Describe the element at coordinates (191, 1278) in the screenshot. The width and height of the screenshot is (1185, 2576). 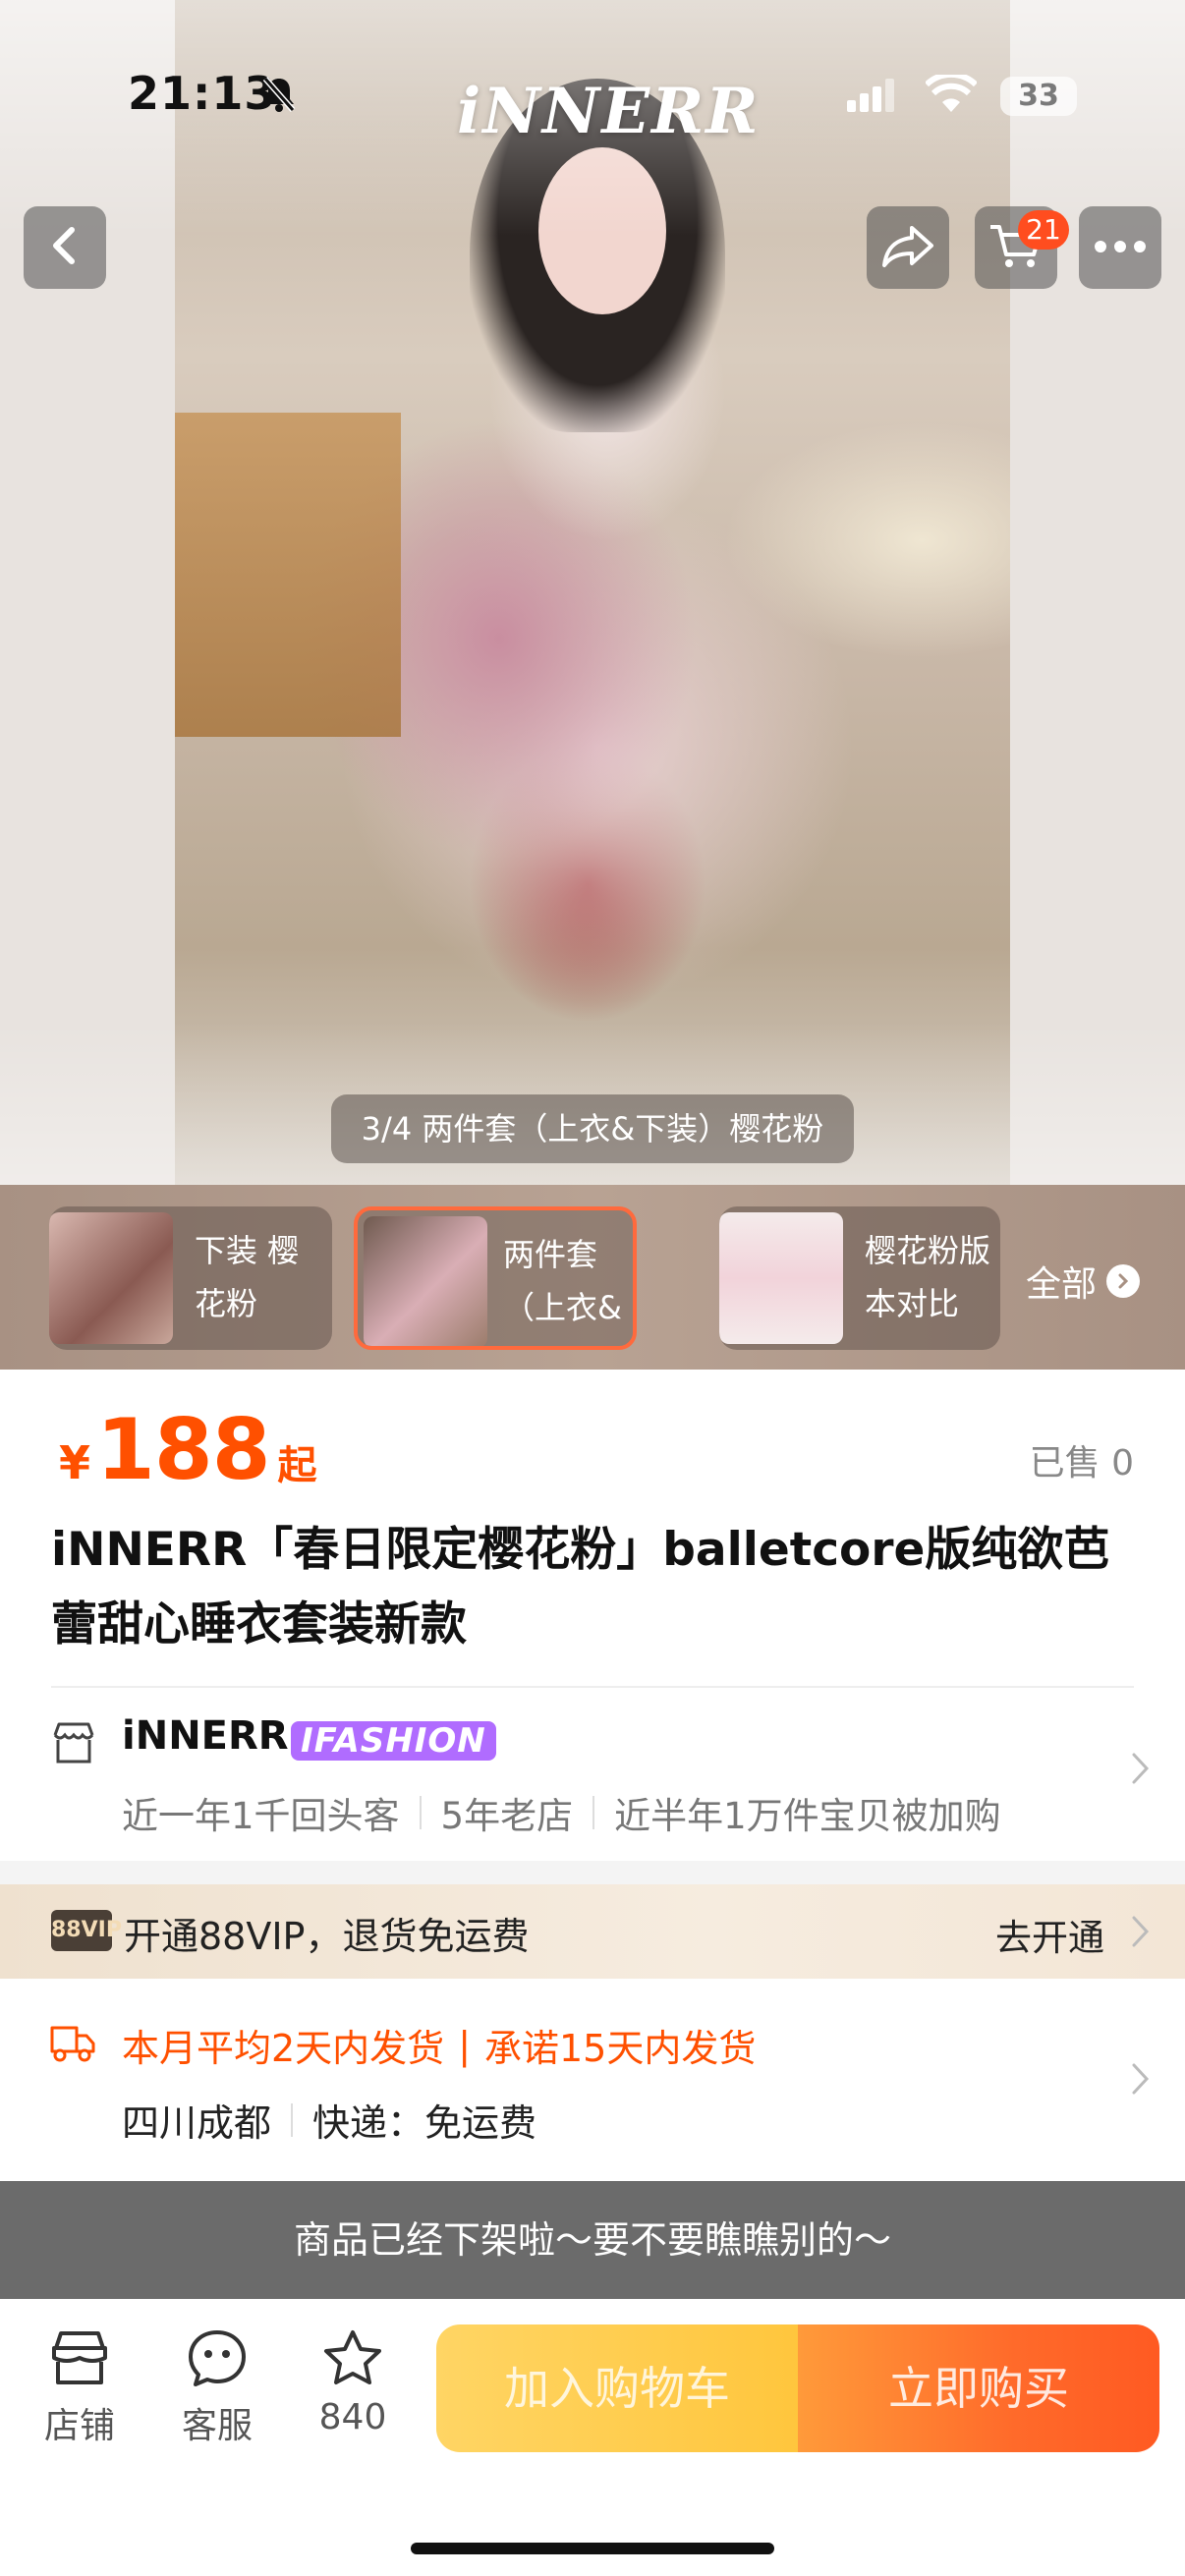
I see `variant-option: 下装 樱花粉` at that location.